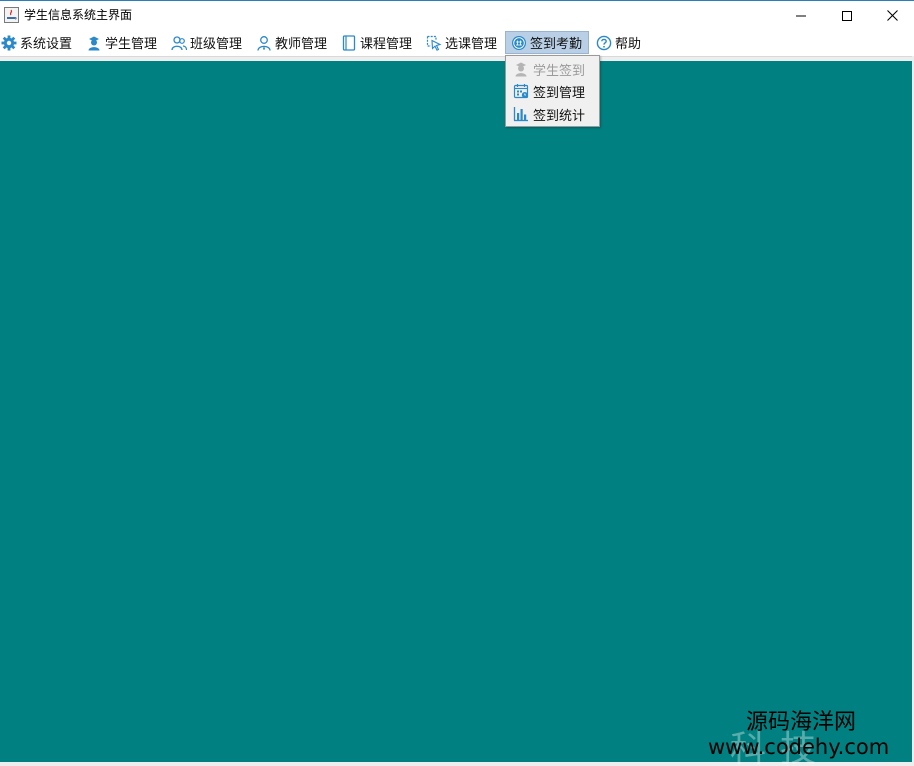 This screenshot has width=914, height=766. I want to click on title-bar: 学生信息系统主界面, so click(457, 15).